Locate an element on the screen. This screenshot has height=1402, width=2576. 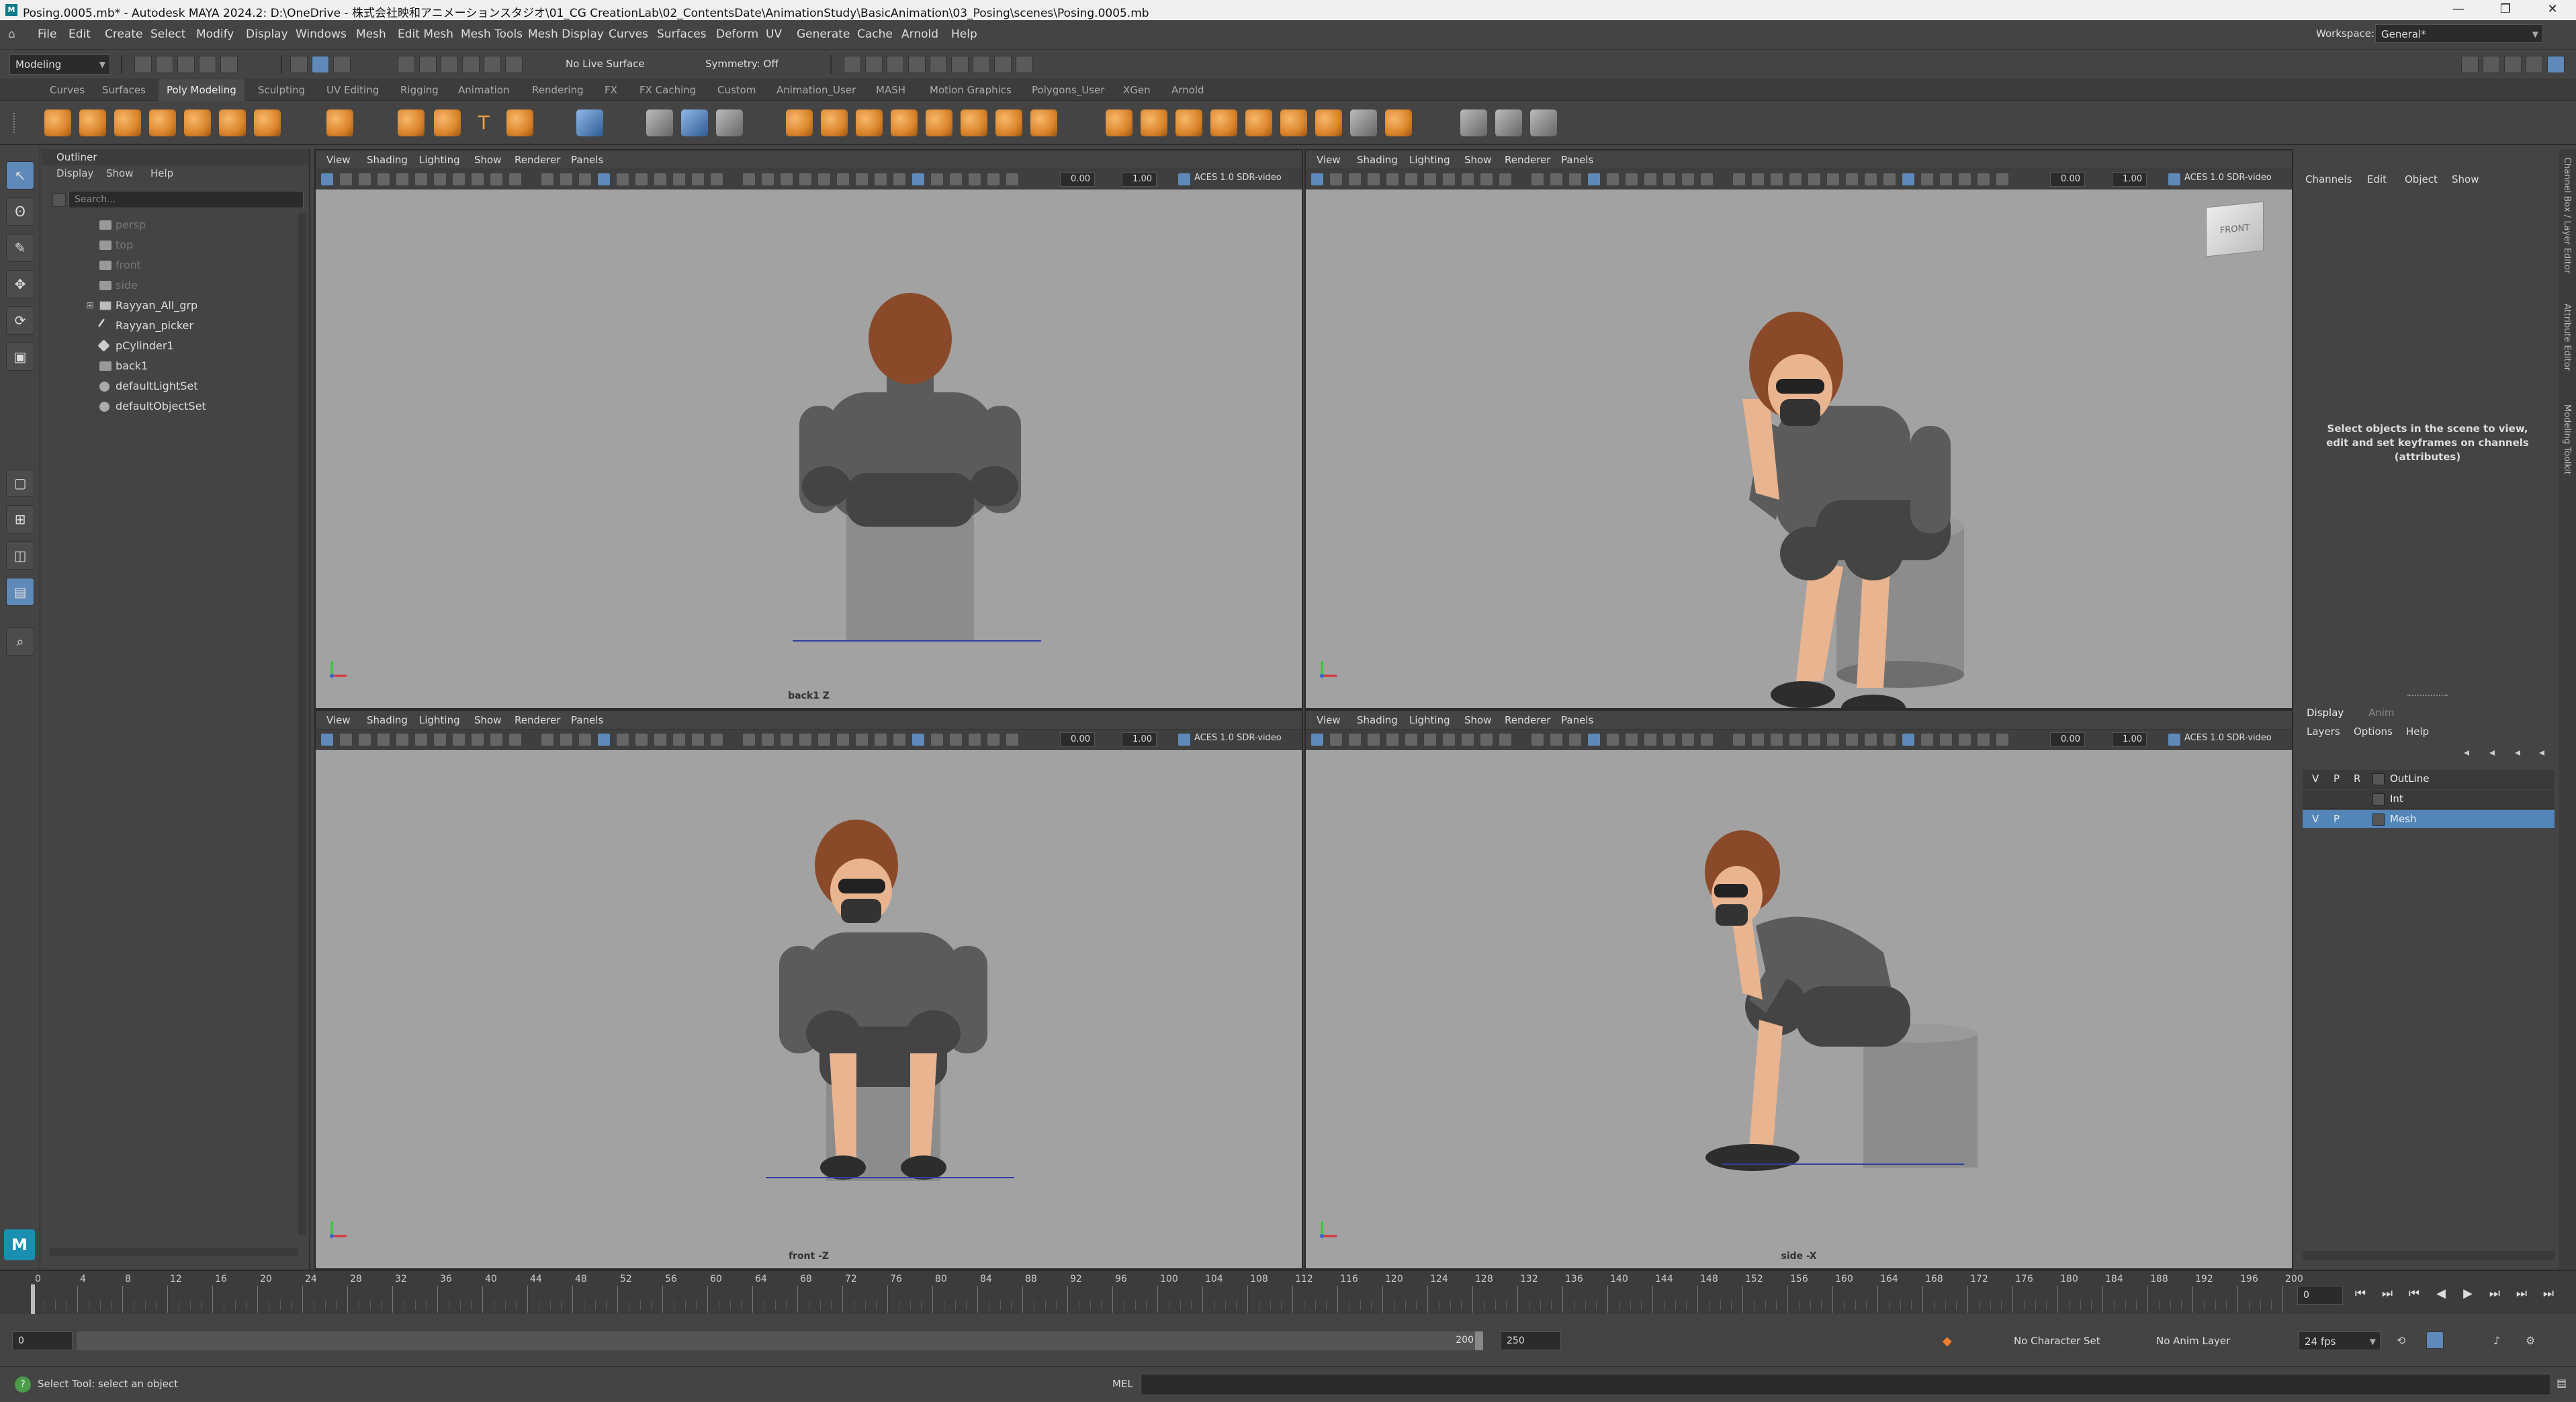
character-model is located at coordinates (927, 487).